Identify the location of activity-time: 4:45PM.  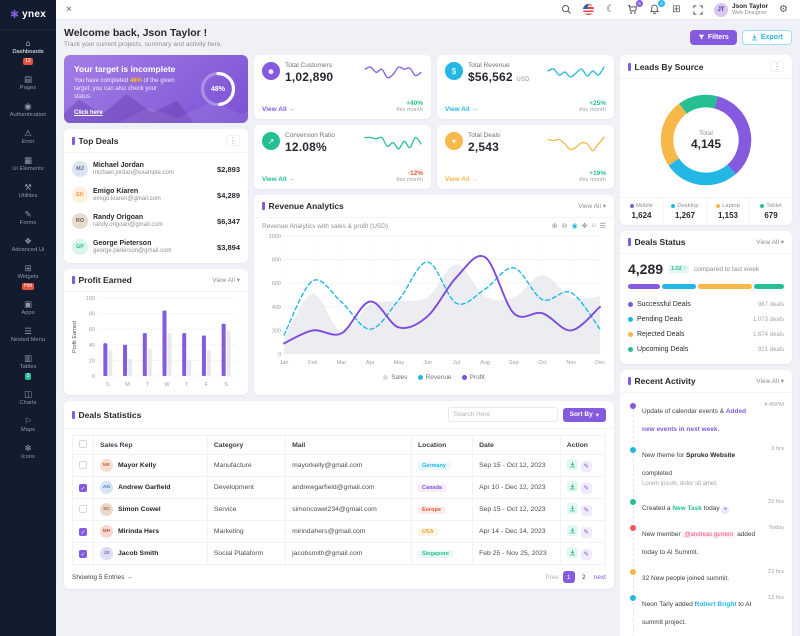
(774, 405).